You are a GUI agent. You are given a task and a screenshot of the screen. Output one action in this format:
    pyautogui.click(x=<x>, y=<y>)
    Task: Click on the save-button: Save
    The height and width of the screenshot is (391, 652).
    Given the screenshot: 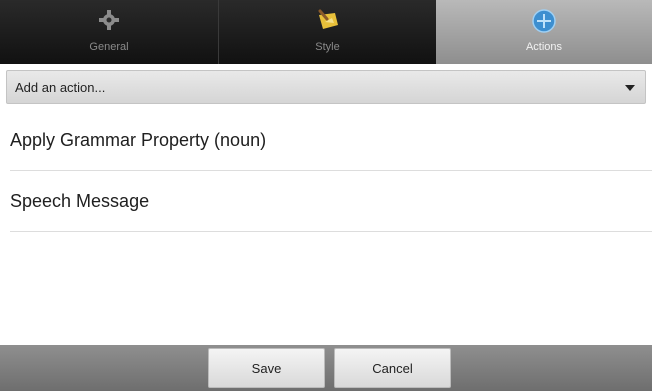 What is the action you would take?
    pyautogui.click(x=266, y=368)
    